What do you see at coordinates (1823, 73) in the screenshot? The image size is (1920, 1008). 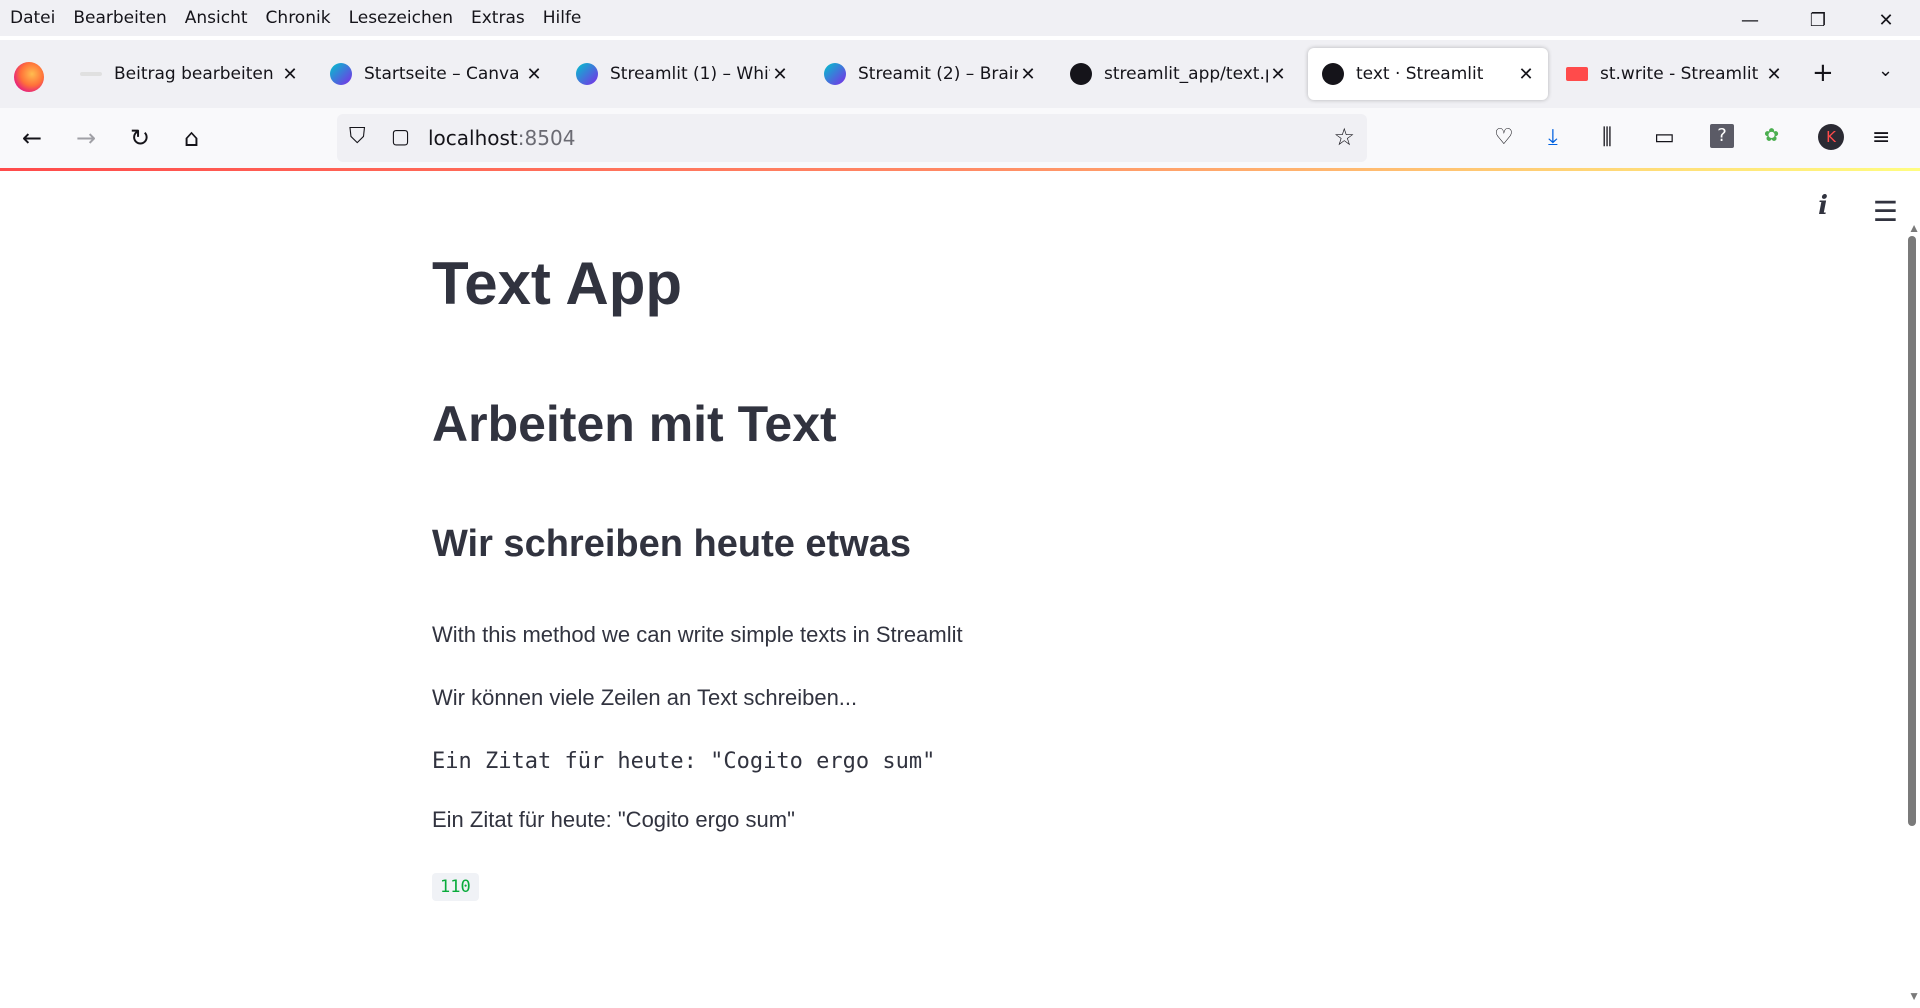 I see `new-tab-button: +` at bounding box center [1823, 73].